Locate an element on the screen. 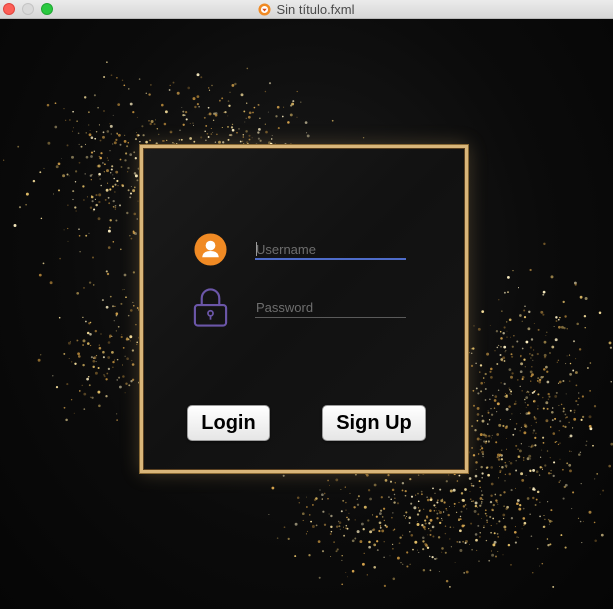  sign-up-button: Sign Up is located at coordinates (374, 423).